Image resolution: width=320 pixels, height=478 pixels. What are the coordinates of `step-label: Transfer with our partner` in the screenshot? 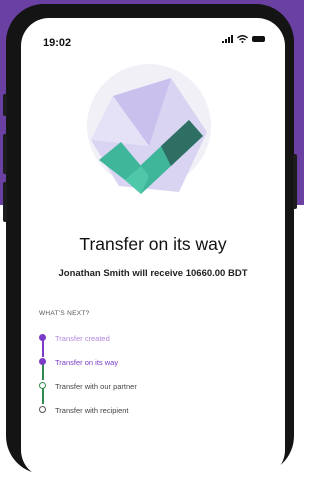 It's located at (96, 386).